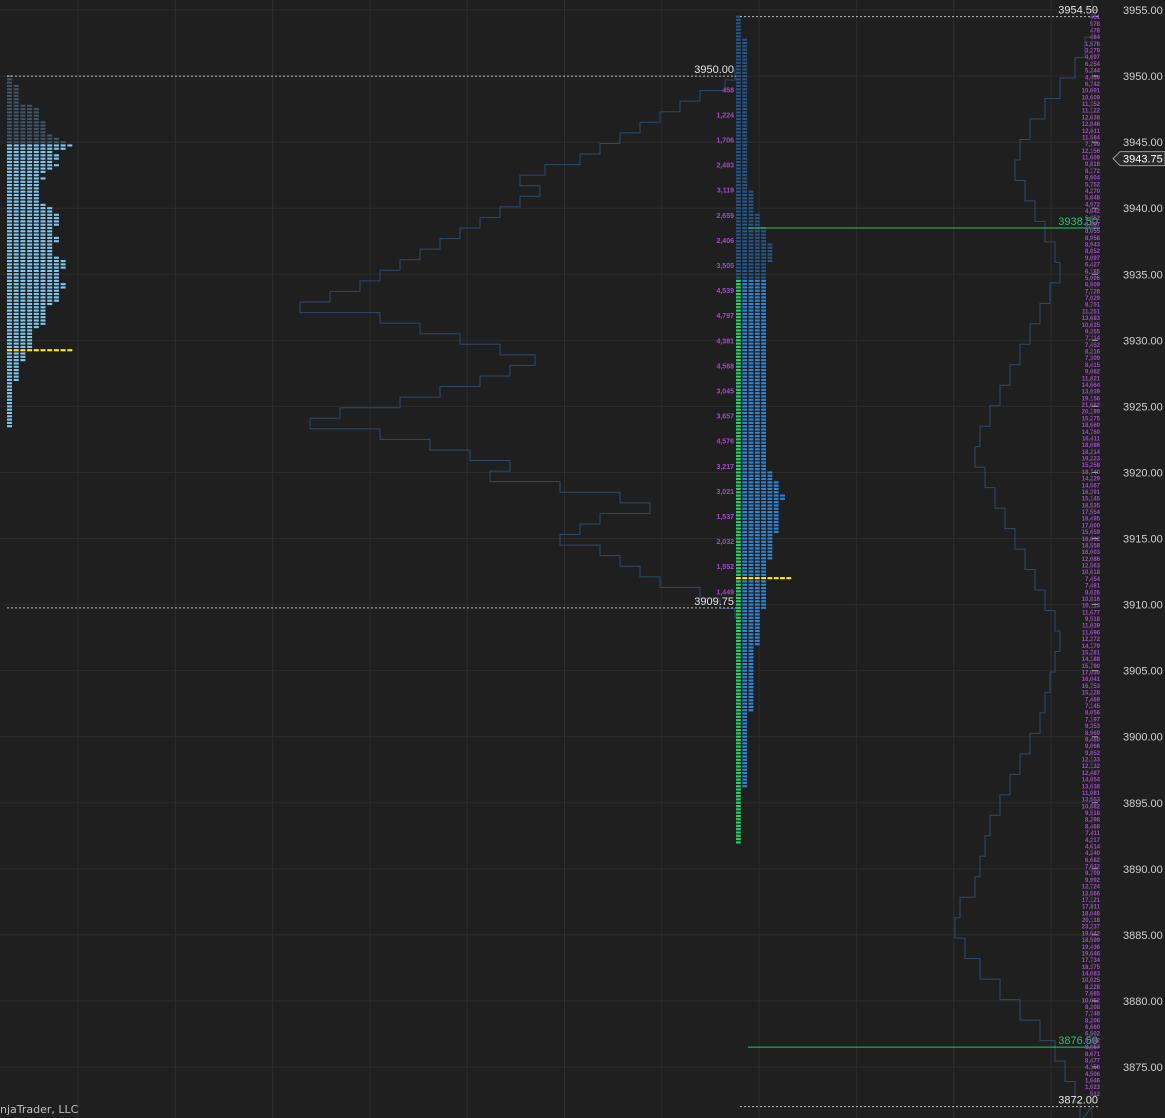 The width and height of the screenshot is (1165, 1118). I want to click on left-tpo-profile, so click(40, 251).